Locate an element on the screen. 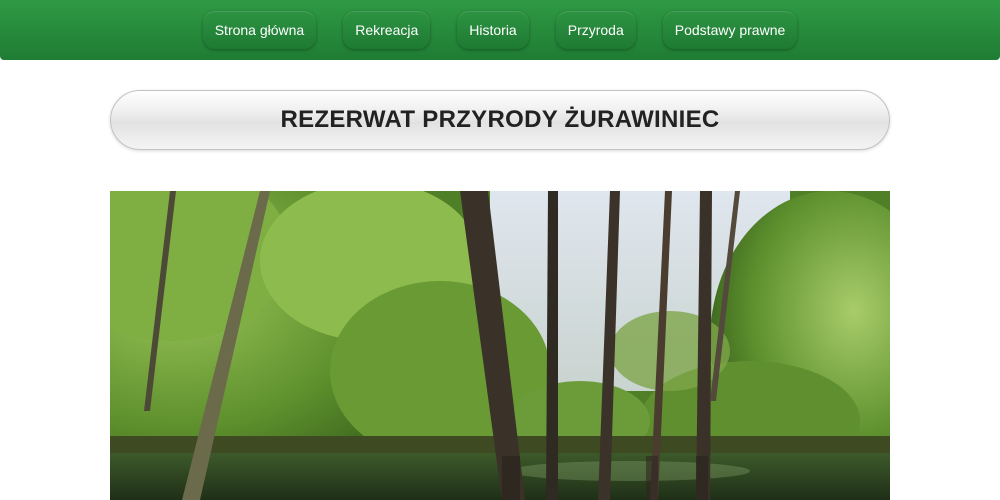 The height and width of the screenshot is (500, 1000). page-title-banner: REZERWAT PRZYRODY ŻURAWINIEC is located at coordinates (500, 120).